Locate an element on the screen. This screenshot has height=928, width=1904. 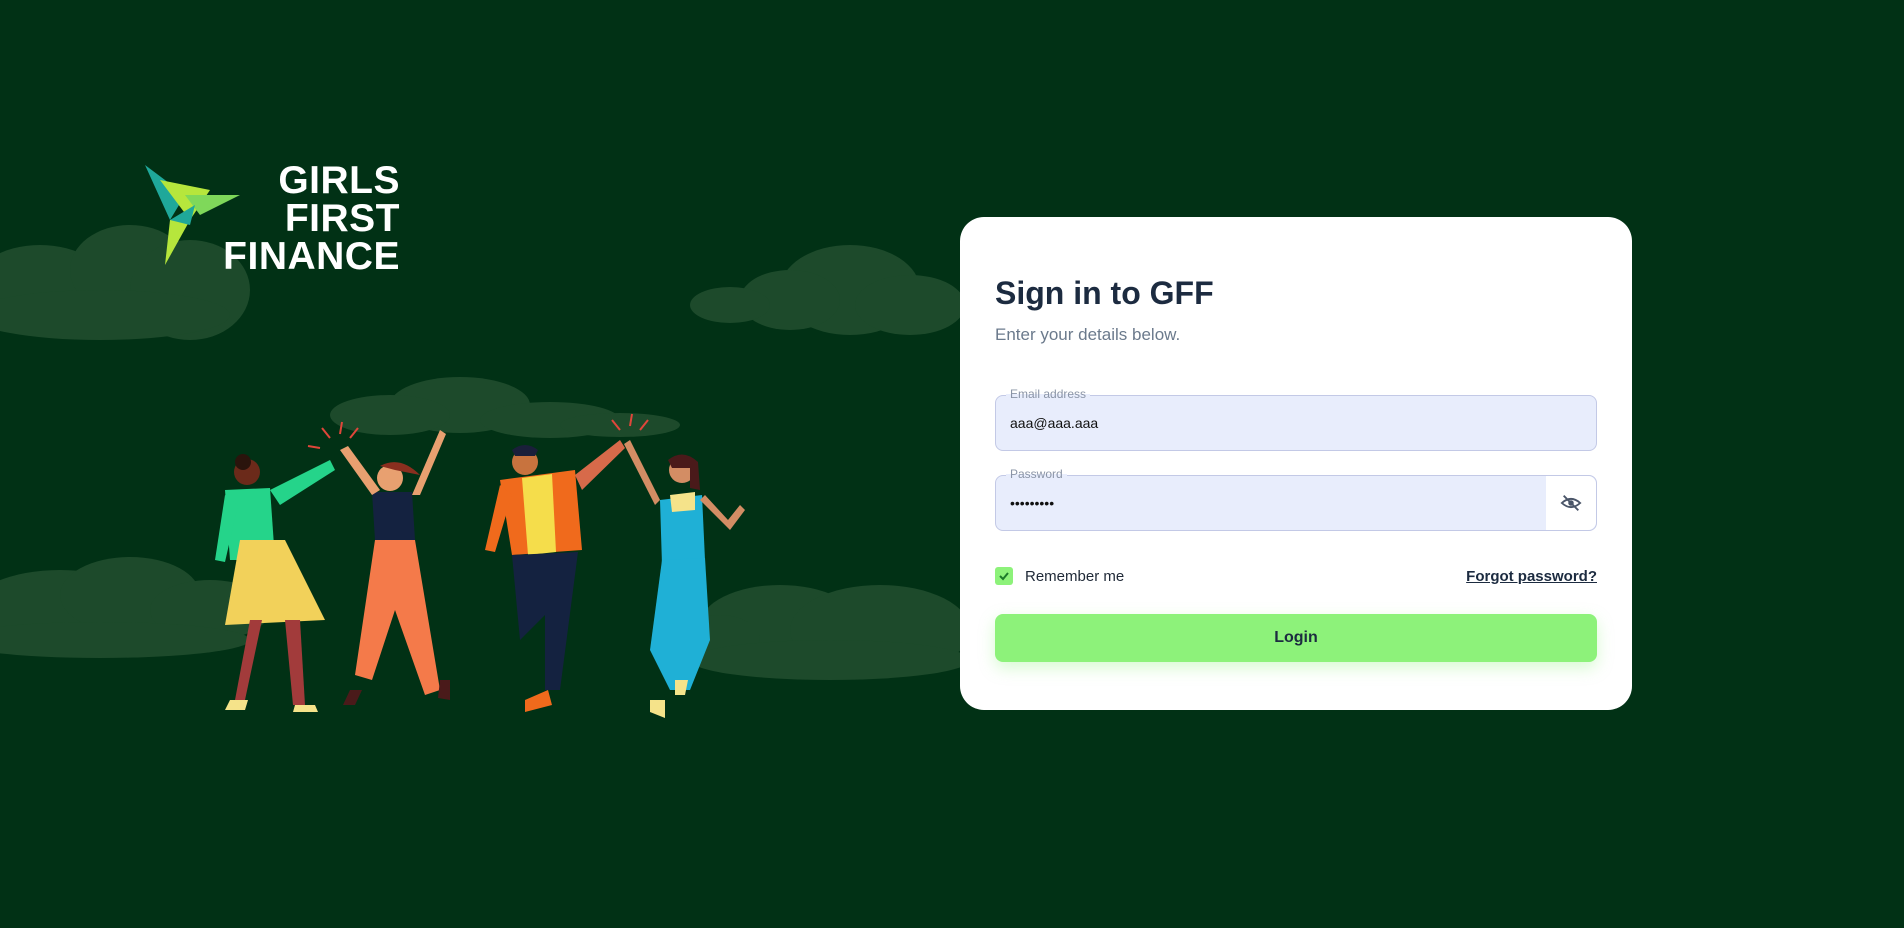
remember-me-label: Remember me is located at coordinates (1075, 576).